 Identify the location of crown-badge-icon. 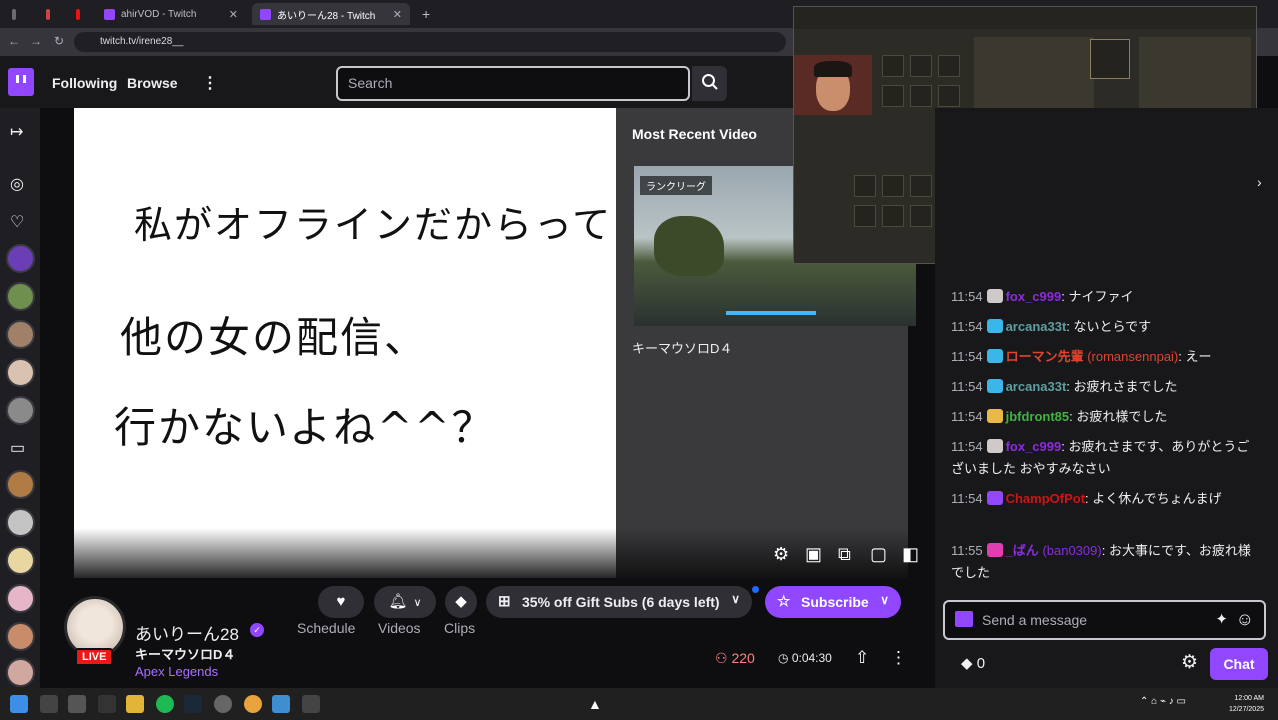
(994, 326).